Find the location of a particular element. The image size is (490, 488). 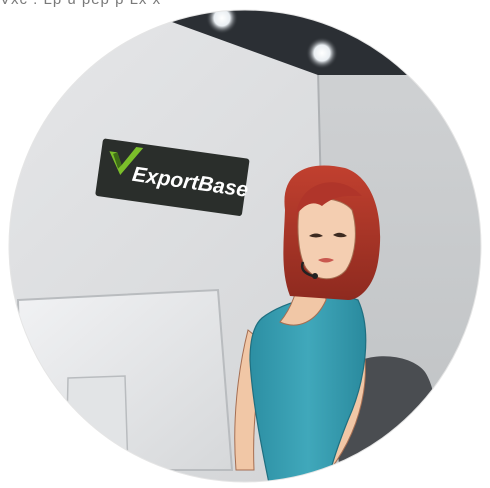

monitor-stand is located at coordinates (97, 423).